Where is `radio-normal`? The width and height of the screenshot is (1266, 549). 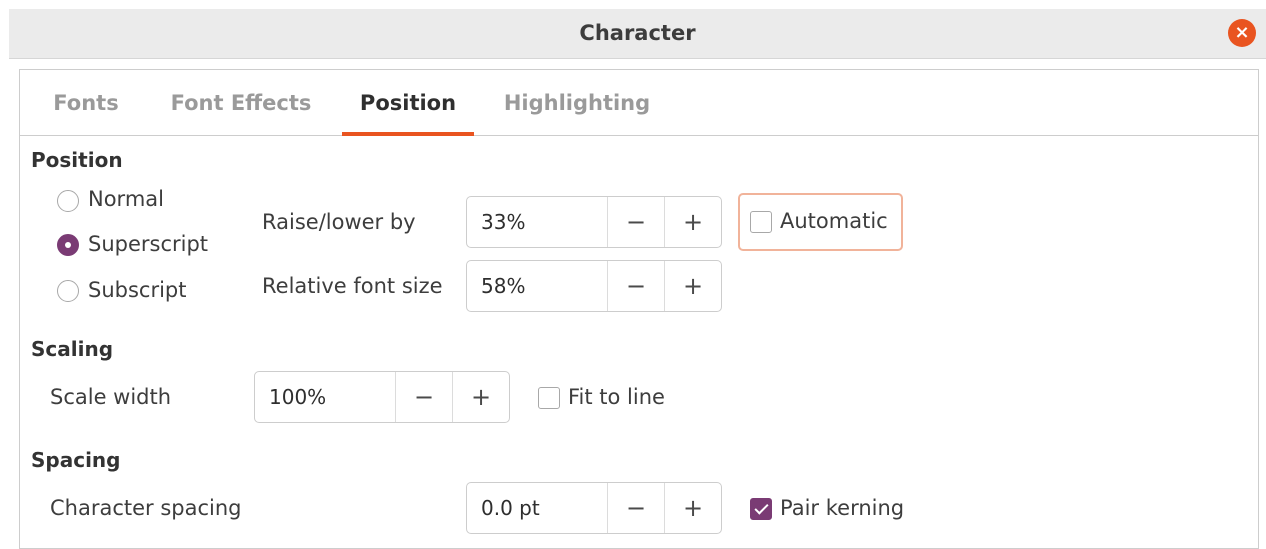
radio-normal is located at coordinates (68, 201).